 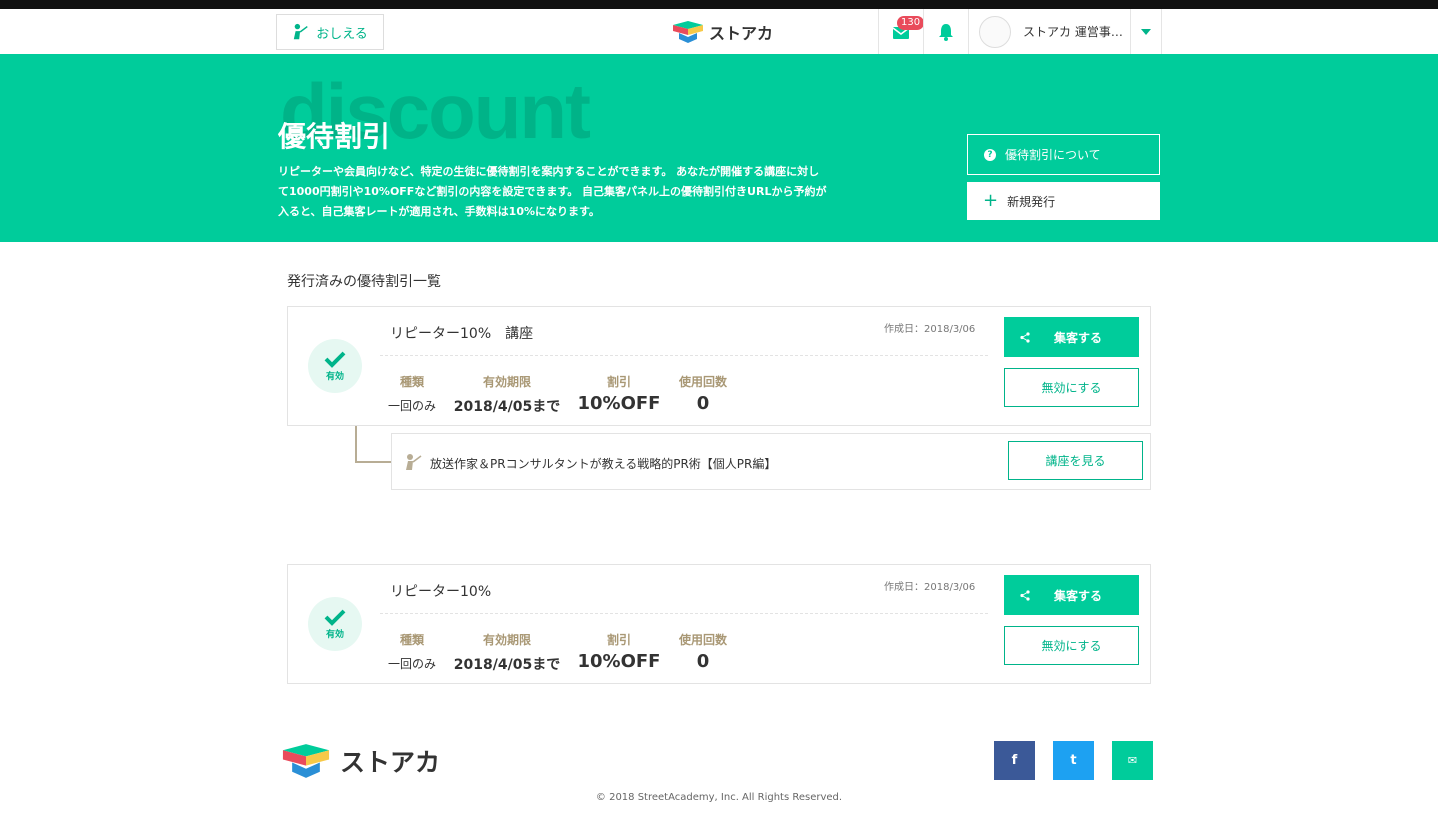 I want to click on teach-button: おしえる, so click(x=330, y=32).